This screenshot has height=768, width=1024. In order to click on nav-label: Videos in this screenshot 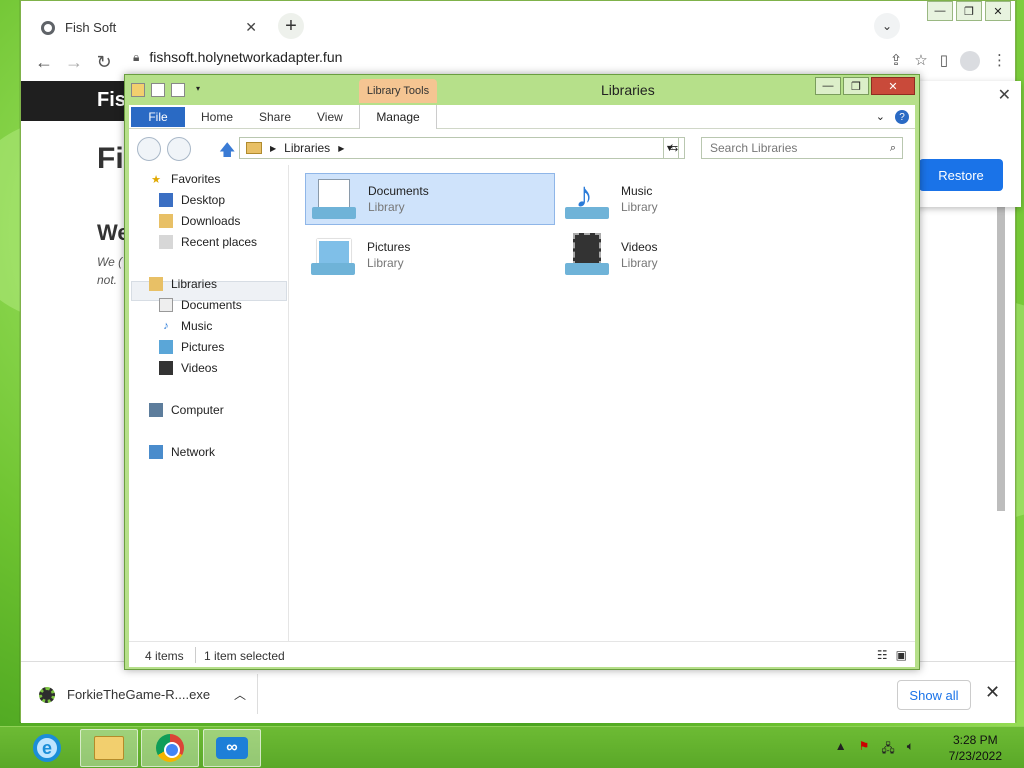, I will do `click(199, 368)`.